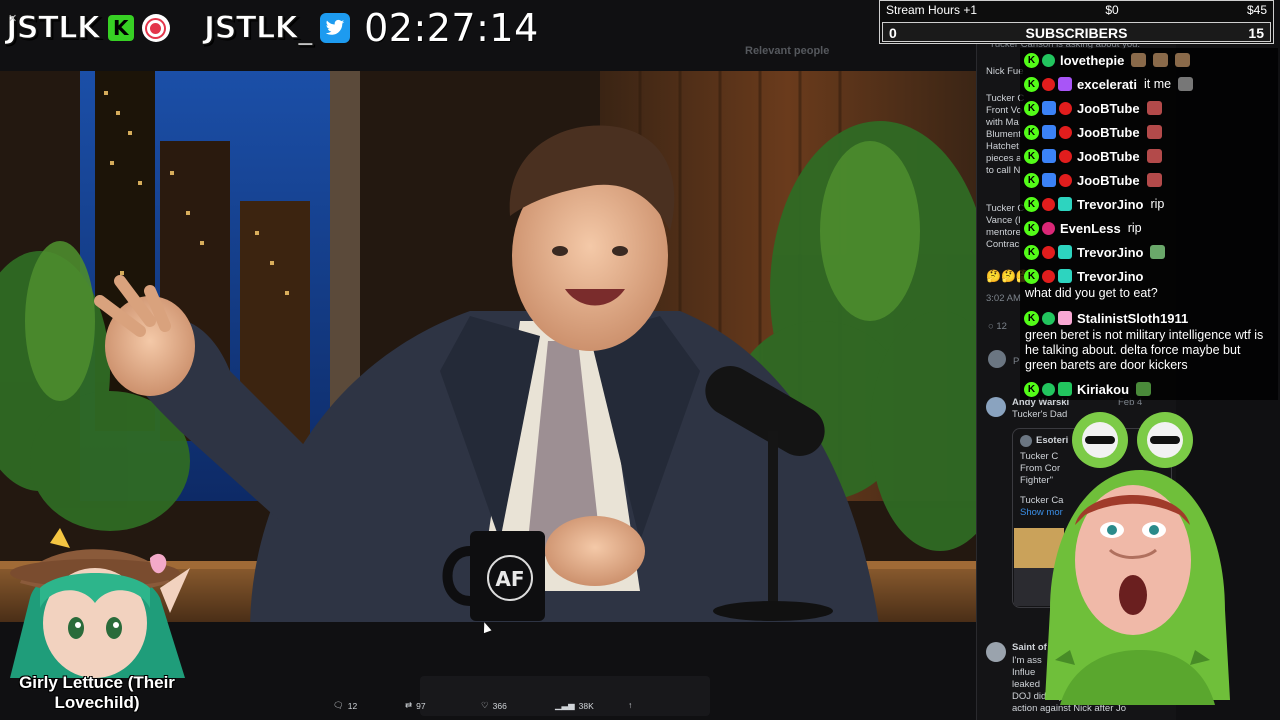 This screenshot has height=720, width=1280. Describe the element at coordinates (1005, 226) in the screenshot. I see `tweet-para-2: Tucker C Vance (I mentore Contrac` at that location.